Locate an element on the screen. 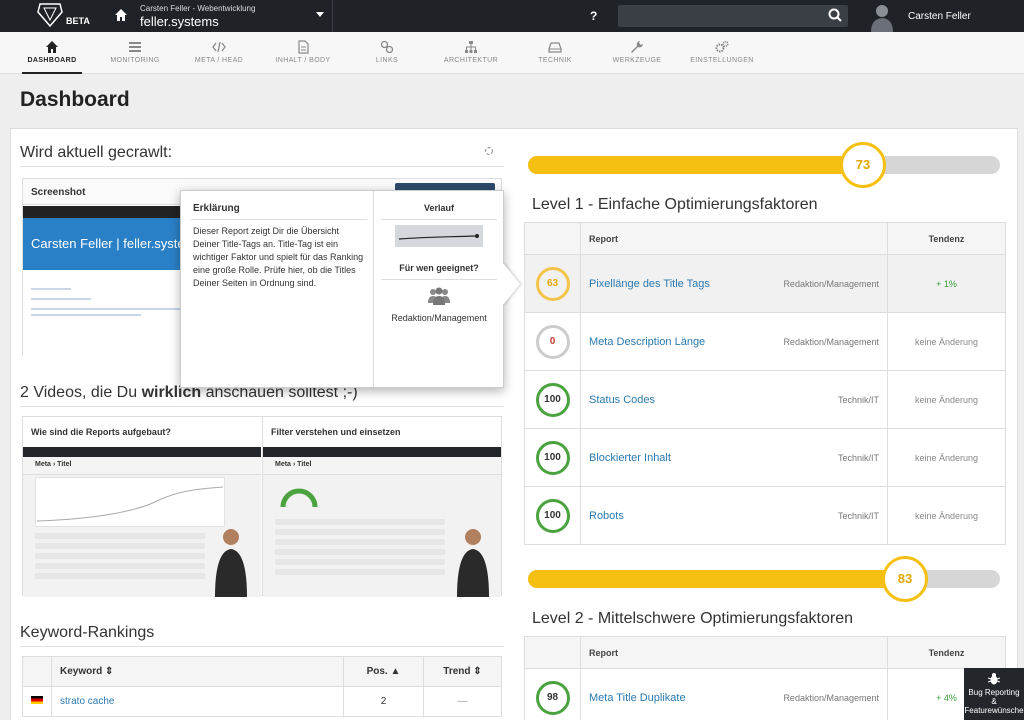 The width and height of the screenshot is (1024, 720). report-link: Blockierter Inhalt is located at coordinates (664, 457).